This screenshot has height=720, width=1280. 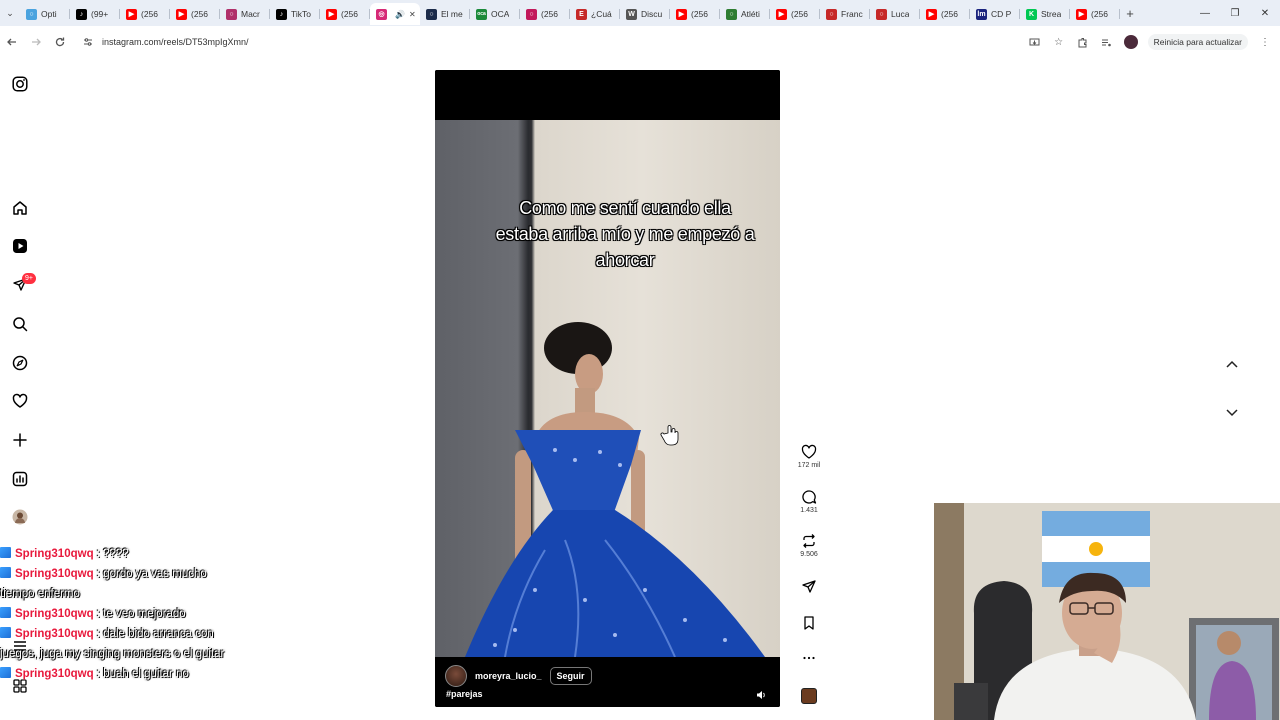 What do you see at coordinates (20, 84) in the screenshot?
I see `instagram-logo-icon` at bounding box center [20, 84].